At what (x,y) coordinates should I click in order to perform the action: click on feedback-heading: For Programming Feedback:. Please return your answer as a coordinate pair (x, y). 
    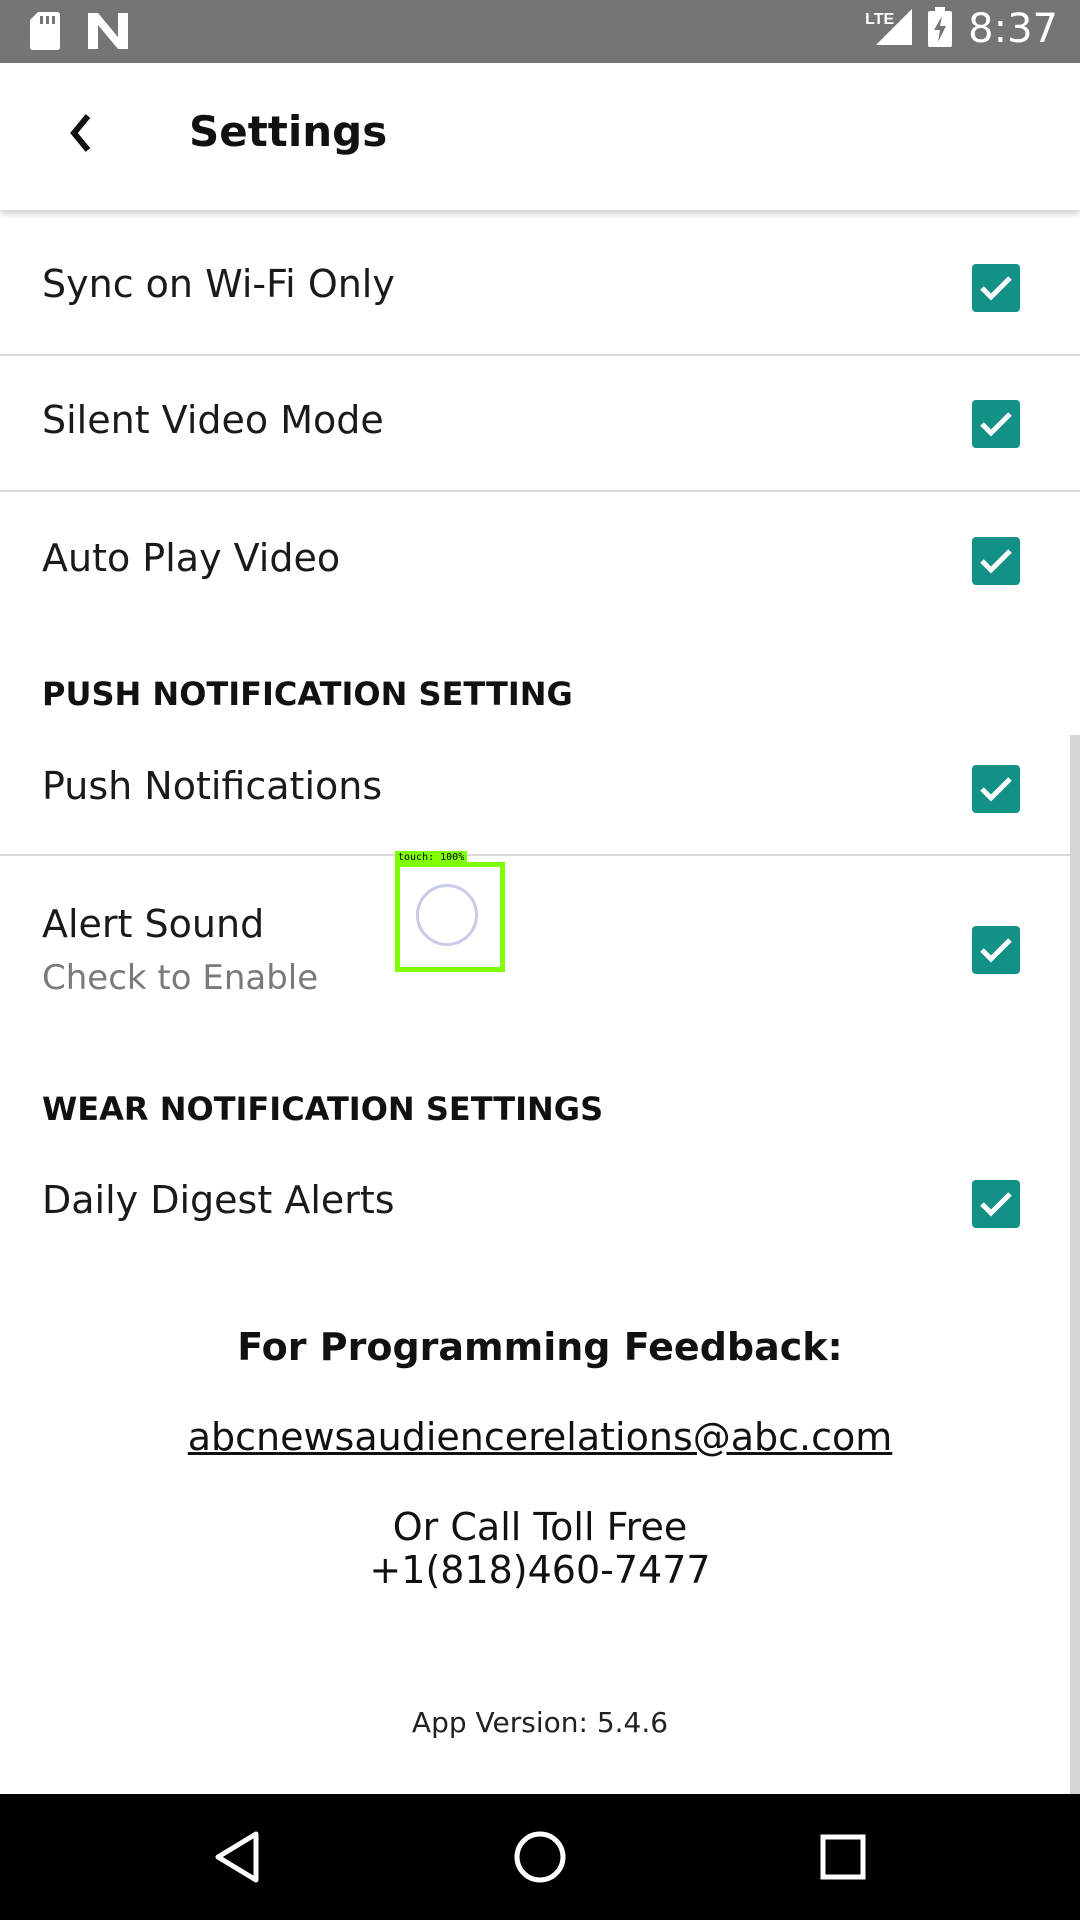
    Looking at the image, I should click on (540, 1347).